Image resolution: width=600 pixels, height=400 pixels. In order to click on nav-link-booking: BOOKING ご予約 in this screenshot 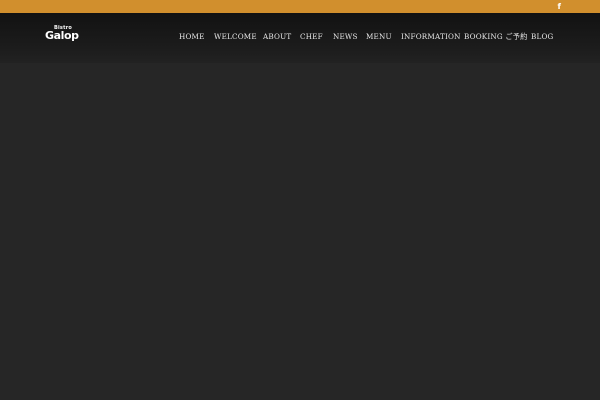, I will do `click(496, 36)`.